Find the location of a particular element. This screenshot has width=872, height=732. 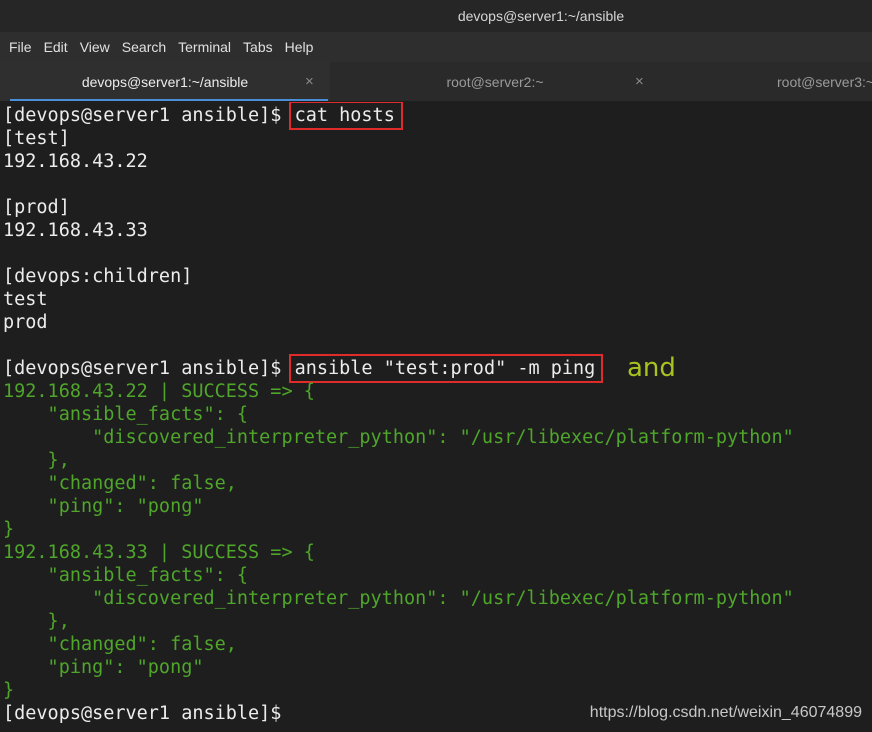

hosts-line: [test] is located at coordinates (36, 138).